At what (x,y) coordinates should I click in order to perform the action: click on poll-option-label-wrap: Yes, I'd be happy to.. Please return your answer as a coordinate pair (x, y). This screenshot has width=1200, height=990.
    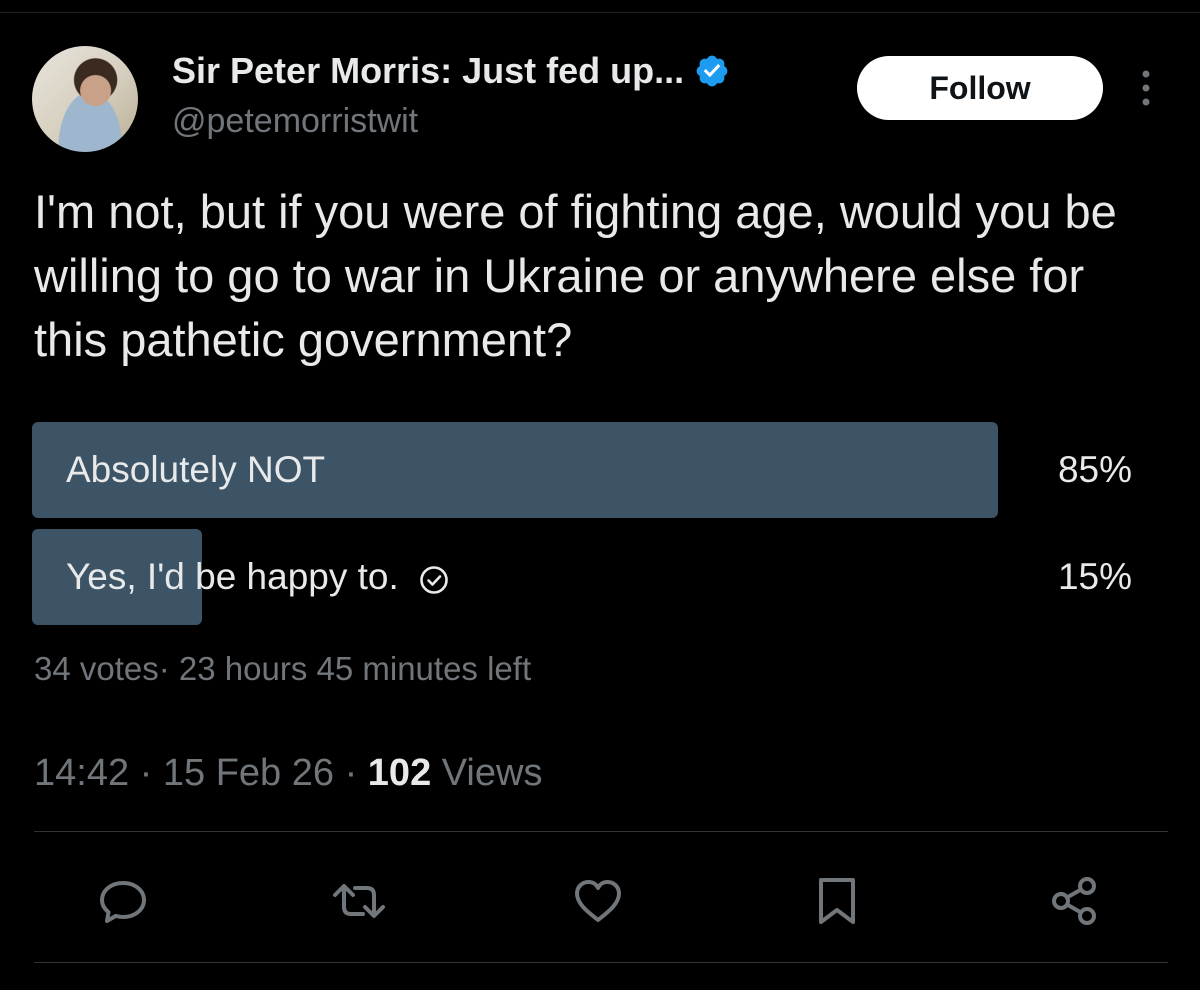
    Looking at the image, I should click on (257, 577).